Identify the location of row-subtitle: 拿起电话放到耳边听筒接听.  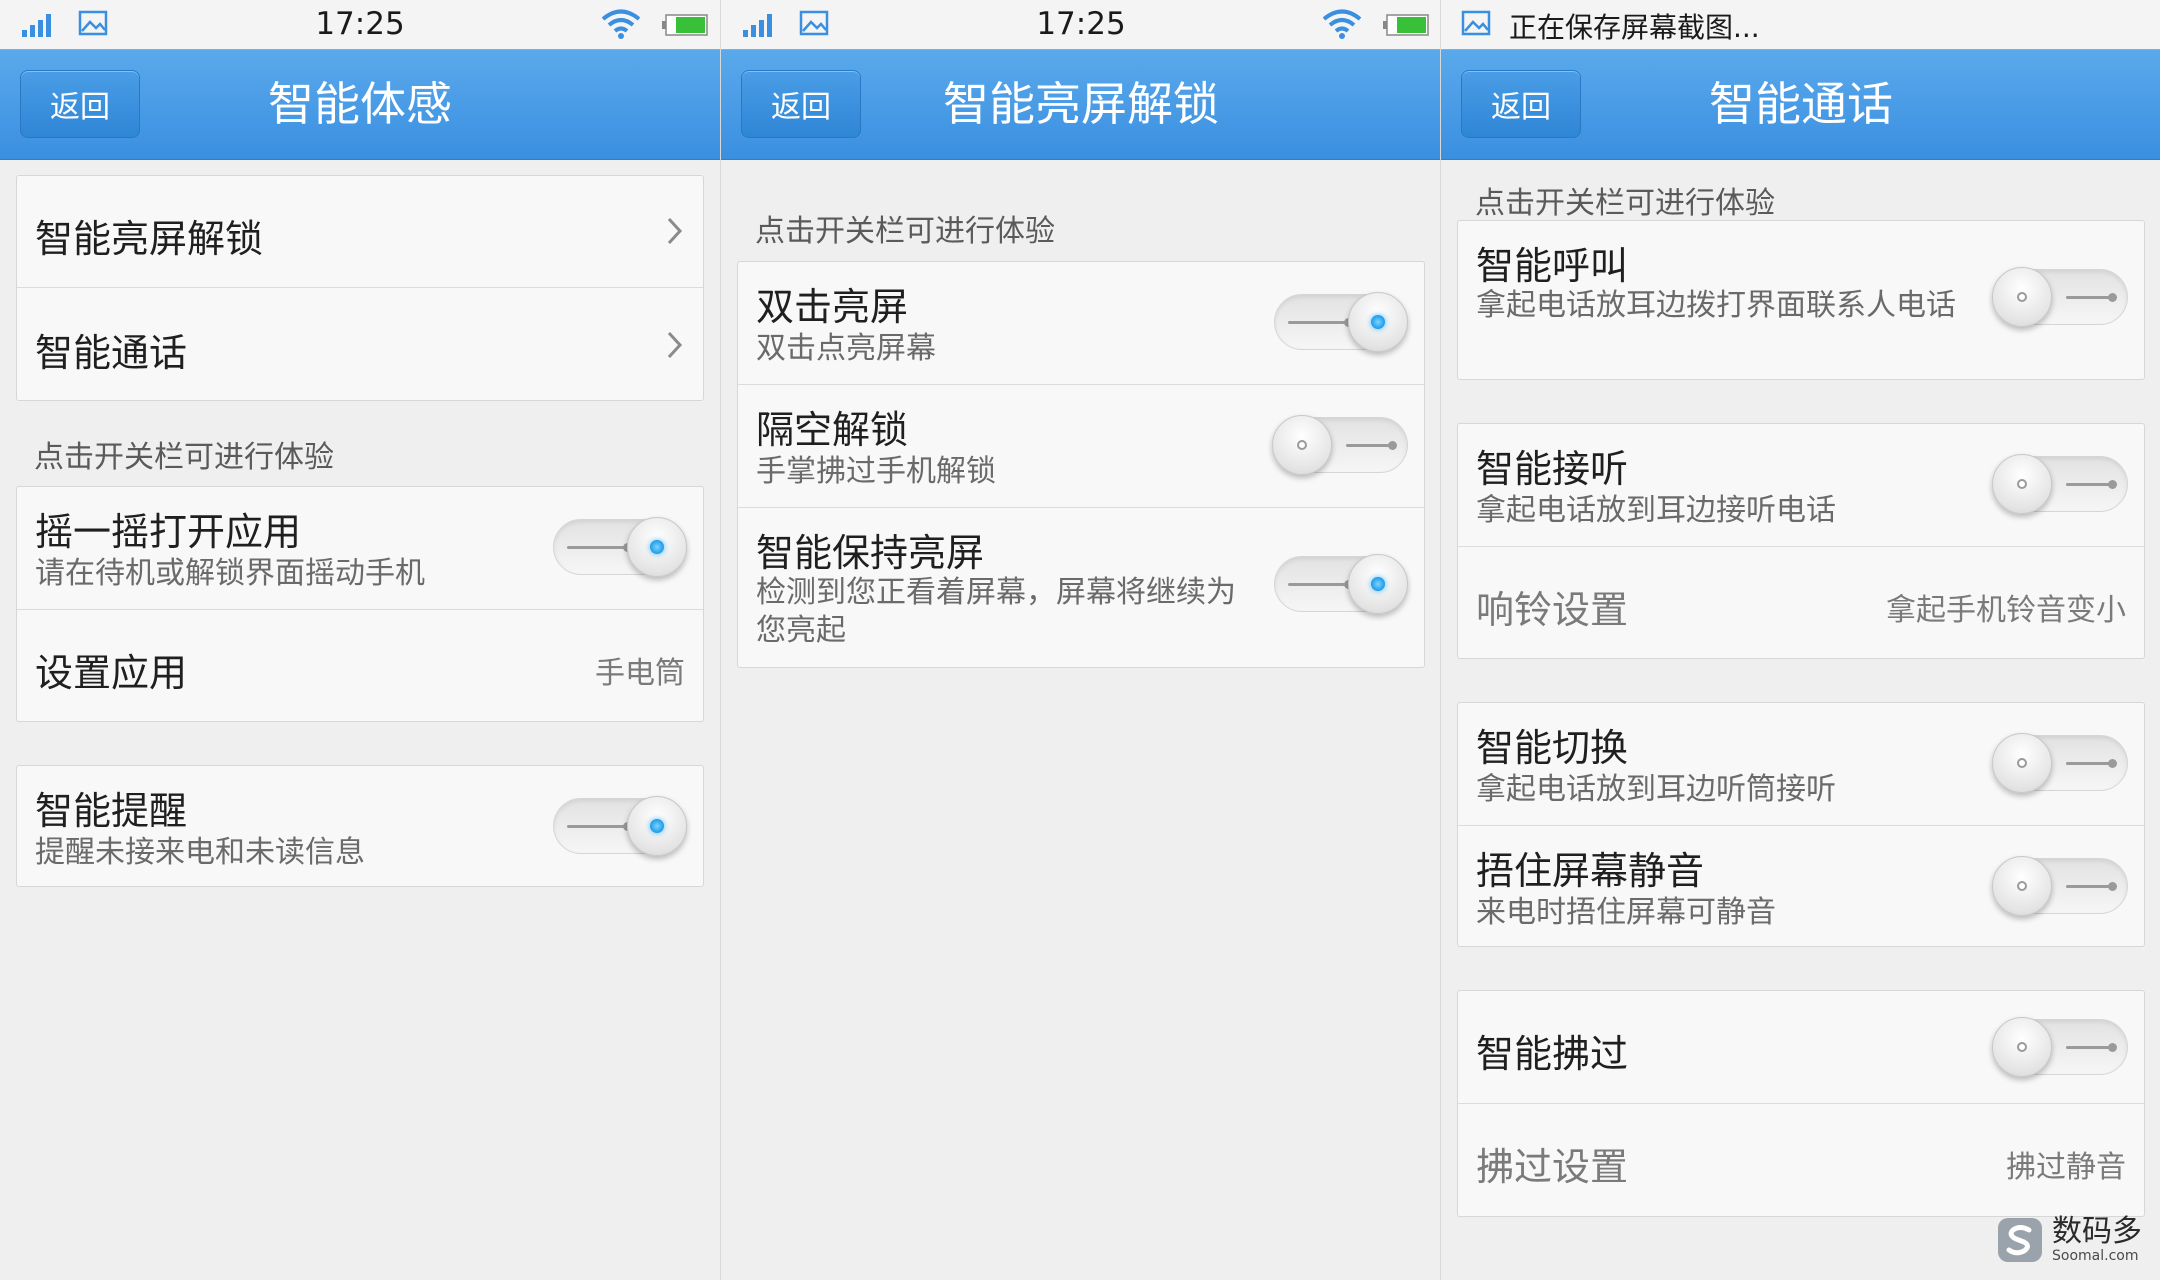
(1656, 789).